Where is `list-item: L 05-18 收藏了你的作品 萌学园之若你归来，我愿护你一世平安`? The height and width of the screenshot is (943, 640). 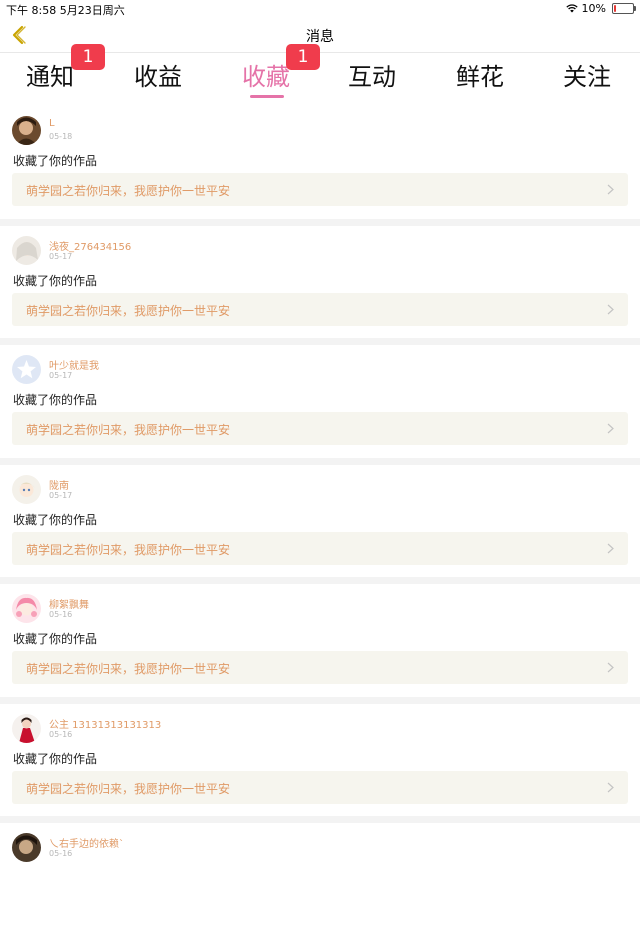
list-item: L 05-18 收藏了你的作品 萌学园之若你归来，我愿护你一世平安 is located at coordinates (320, 166).